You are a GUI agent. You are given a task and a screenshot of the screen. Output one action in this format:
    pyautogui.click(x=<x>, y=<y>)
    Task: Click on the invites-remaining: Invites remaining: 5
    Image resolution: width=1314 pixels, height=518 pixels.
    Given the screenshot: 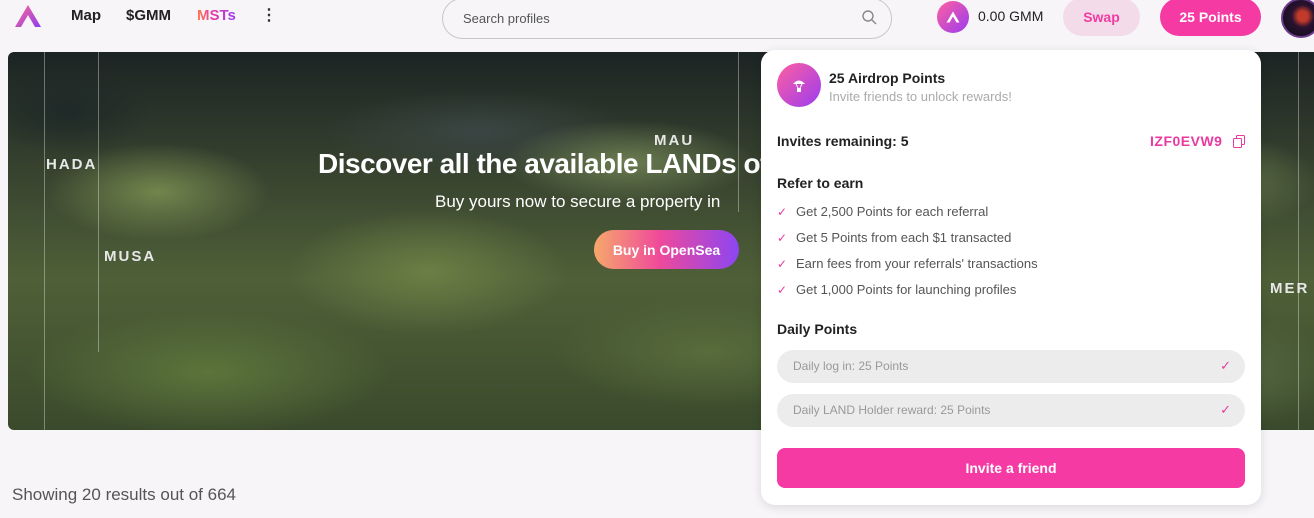 What is the action you would take?
    pyautogui.click(x=843, y=141)
    